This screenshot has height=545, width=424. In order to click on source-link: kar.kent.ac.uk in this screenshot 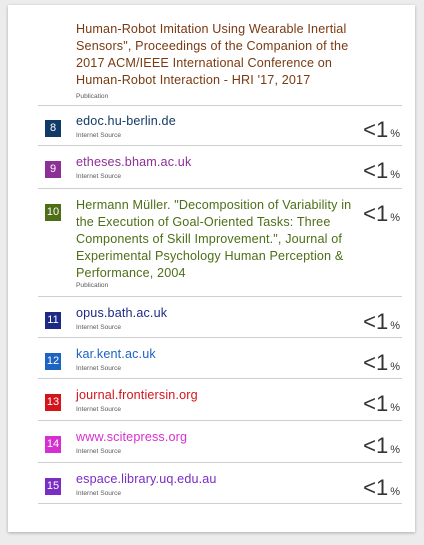, I will do `click(216, 354)`.